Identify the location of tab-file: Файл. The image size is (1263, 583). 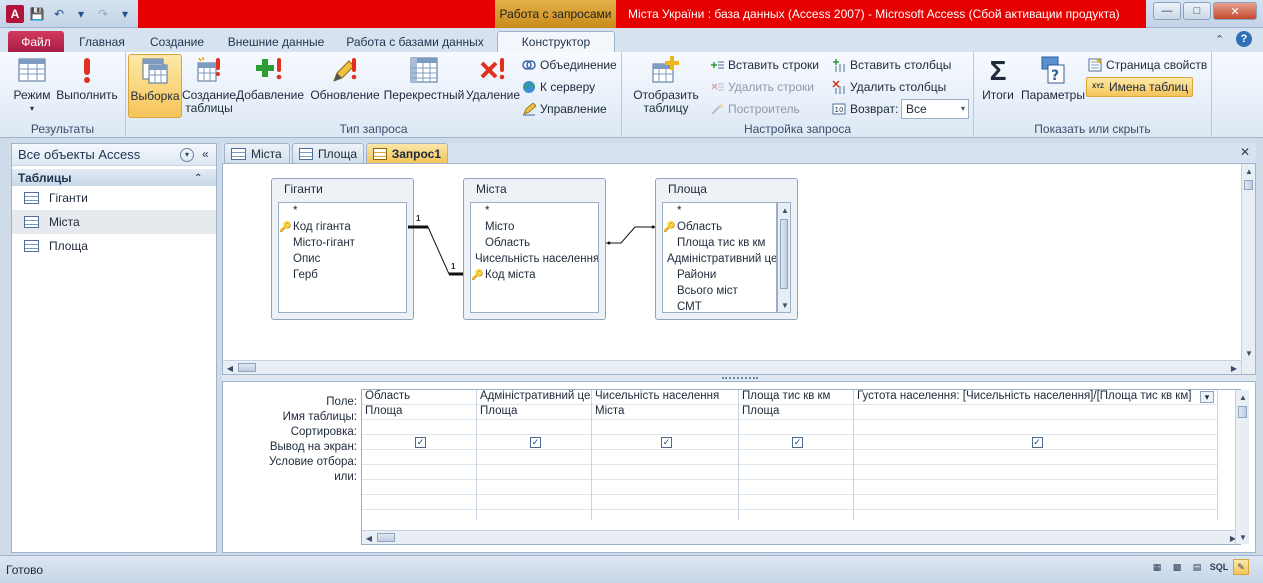
(36, 41).